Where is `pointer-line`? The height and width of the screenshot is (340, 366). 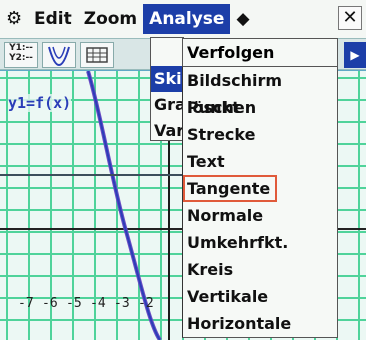 pointer-line is located at coordinates (91, 175).